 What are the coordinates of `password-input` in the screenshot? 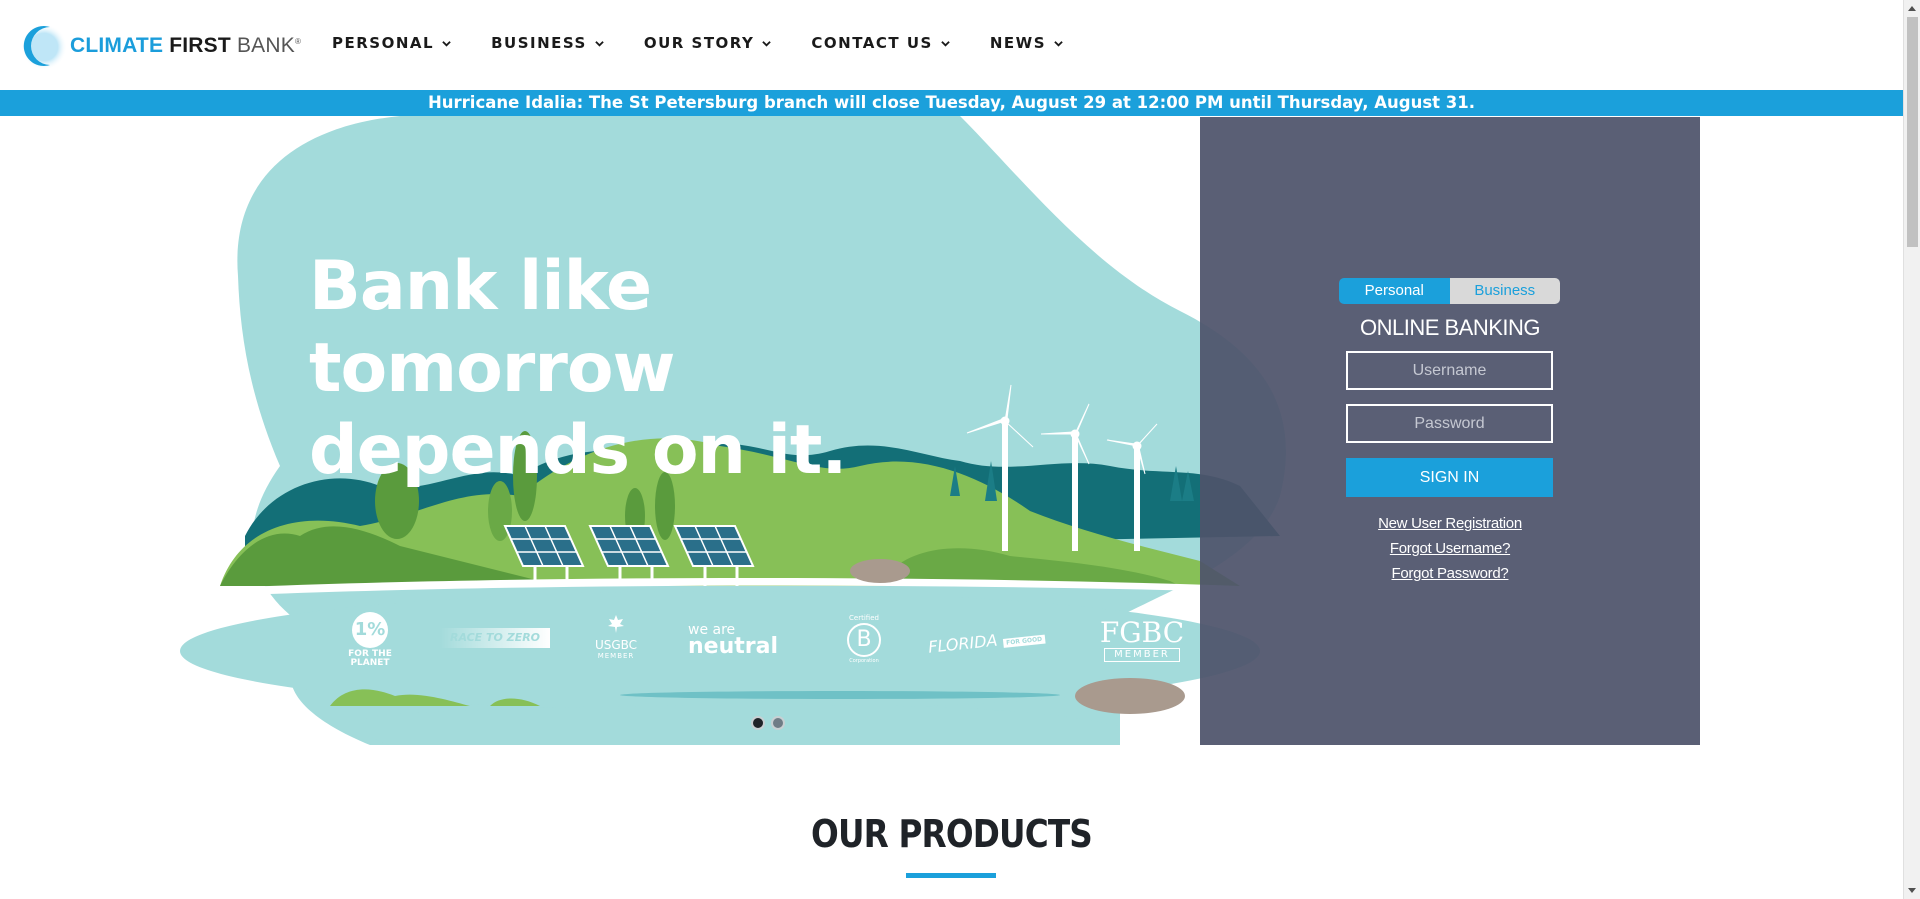 It's located at (1449, 423).